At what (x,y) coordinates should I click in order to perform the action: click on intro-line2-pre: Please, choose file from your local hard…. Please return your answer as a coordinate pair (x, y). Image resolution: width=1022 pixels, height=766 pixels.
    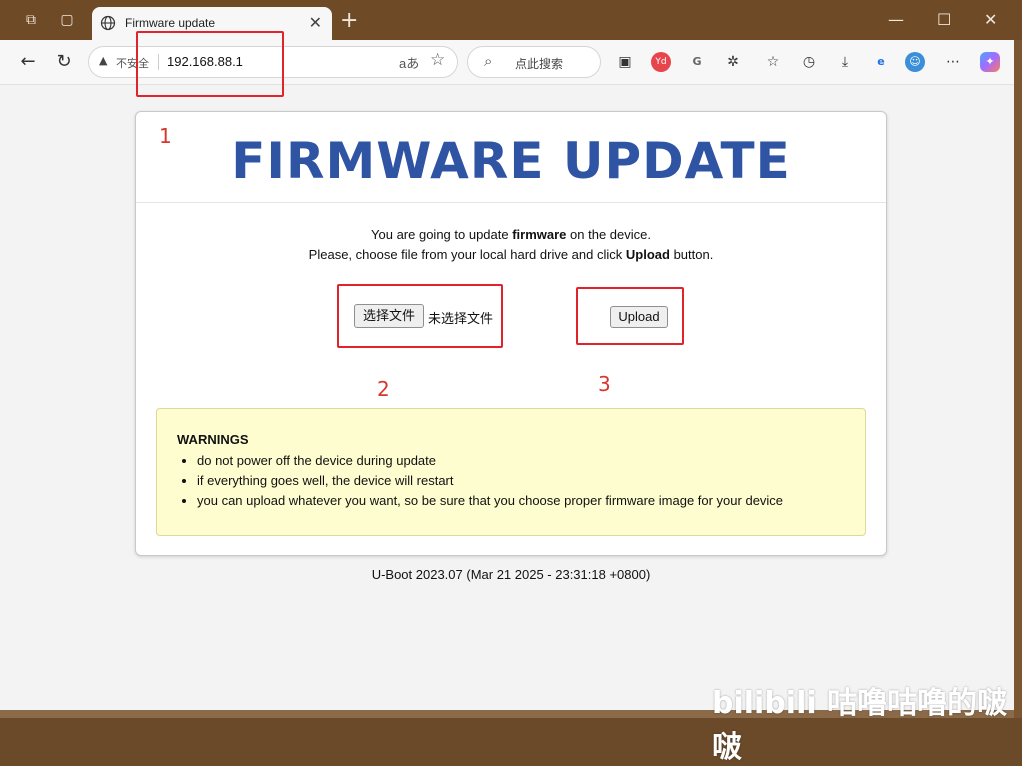
    Looking at the image, I should click on (467, 254).